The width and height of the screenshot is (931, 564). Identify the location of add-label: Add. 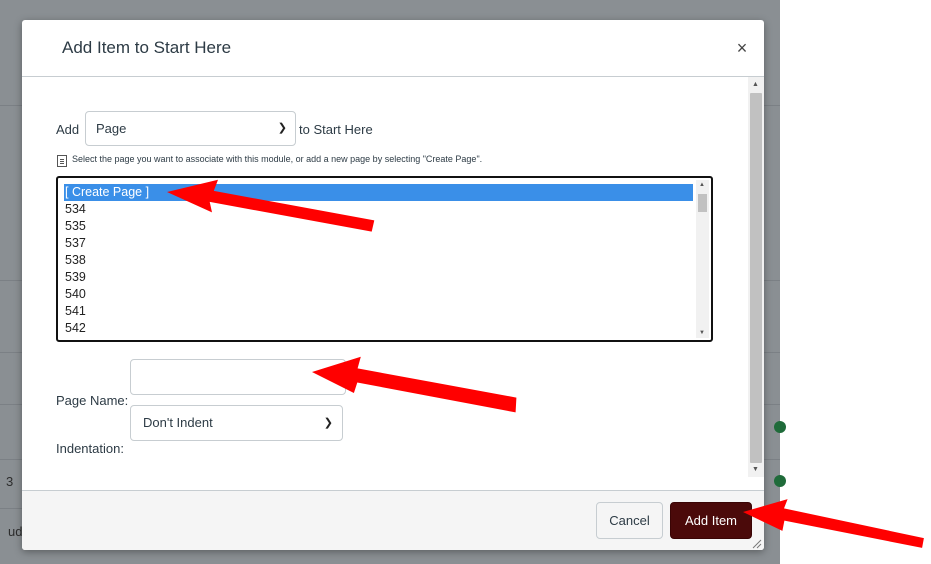
(68, 129).